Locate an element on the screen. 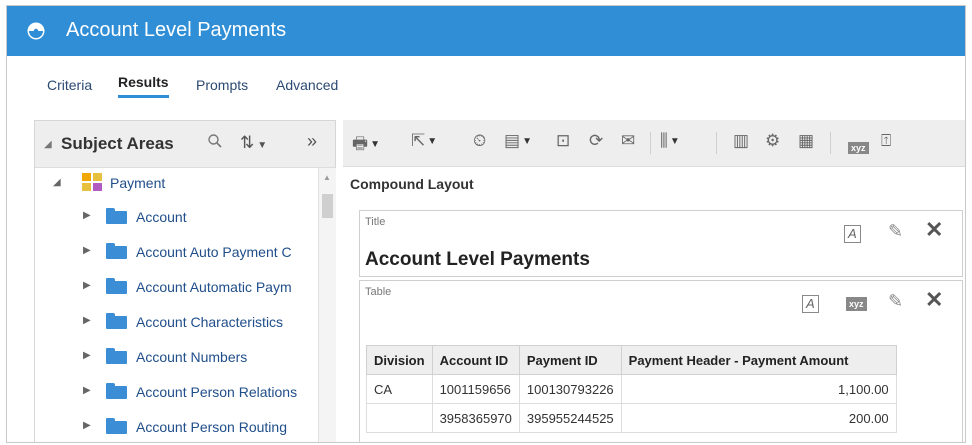  schedule-icon: ⏲ is located at coordinates (479, 141).